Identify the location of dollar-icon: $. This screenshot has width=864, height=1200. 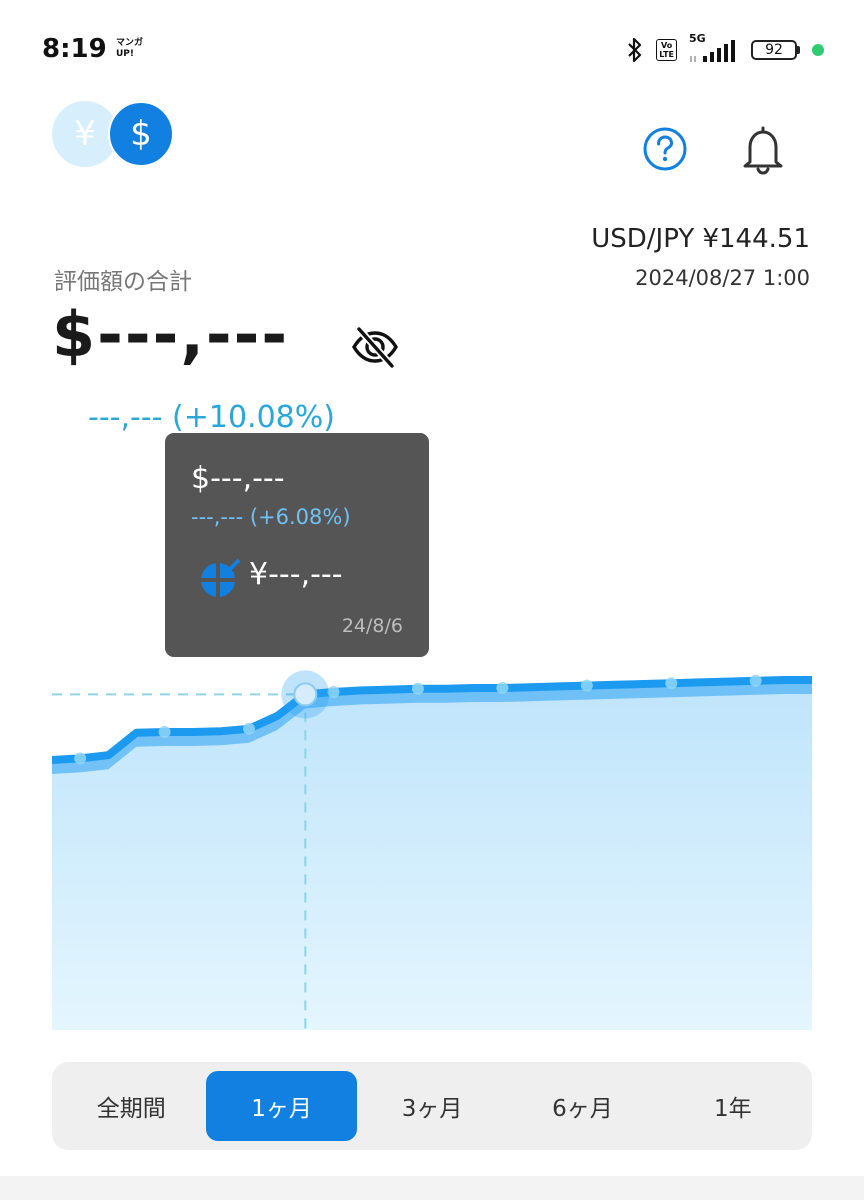
(141, 134).